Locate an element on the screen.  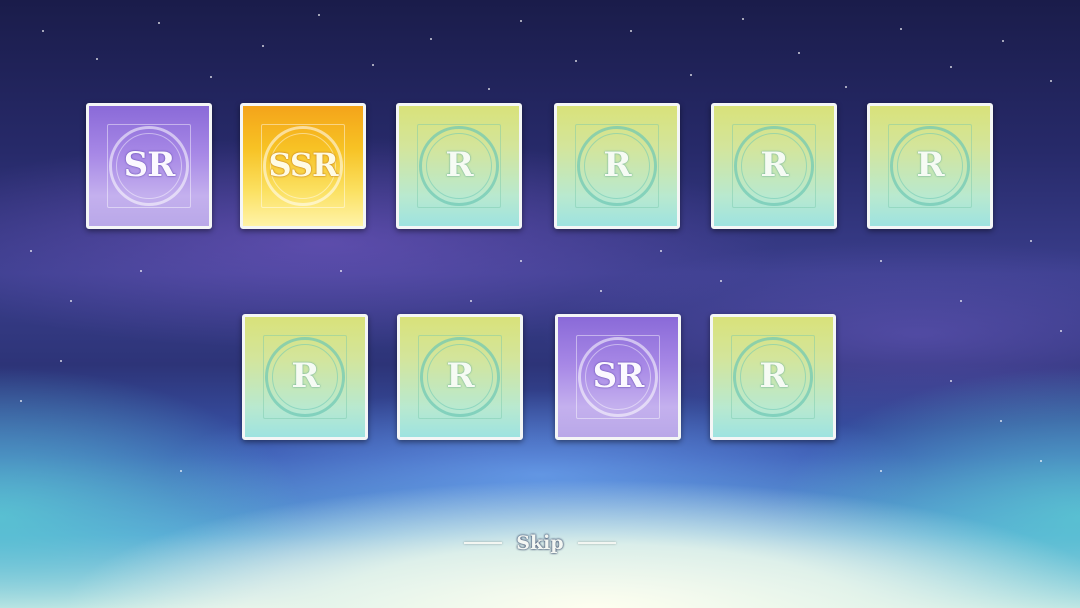
card-10: R is located at coordinates (773, 377).